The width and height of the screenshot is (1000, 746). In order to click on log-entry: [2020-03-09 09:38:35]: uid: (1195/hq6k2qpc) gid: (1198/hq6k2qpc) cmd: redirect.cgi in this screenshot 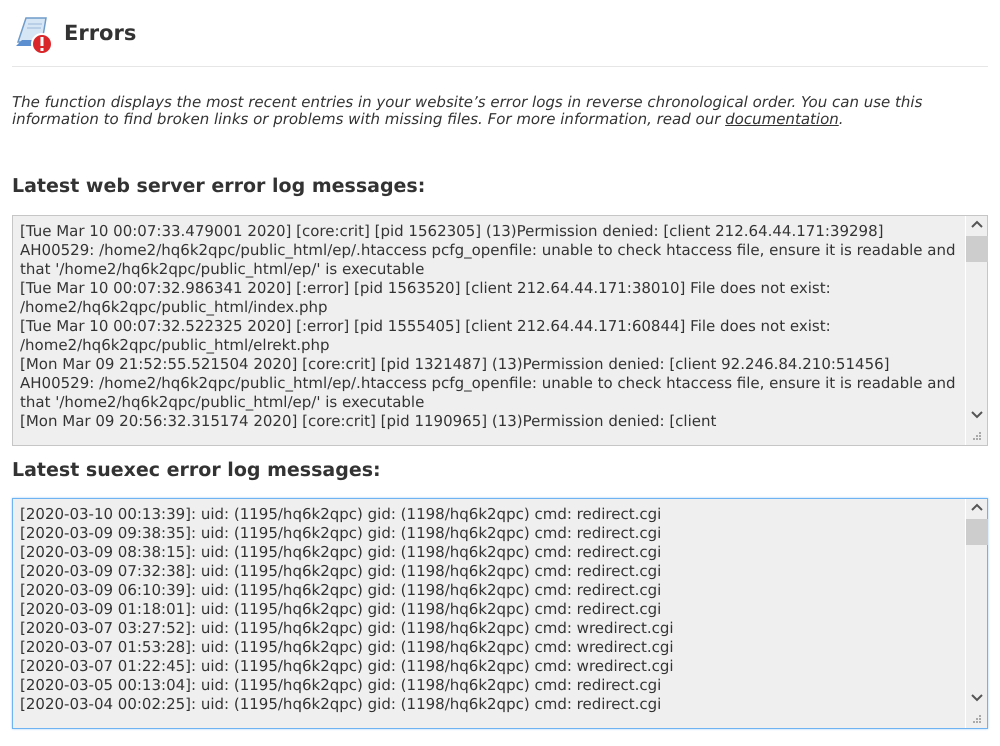, I will do `click(341, 533)`.